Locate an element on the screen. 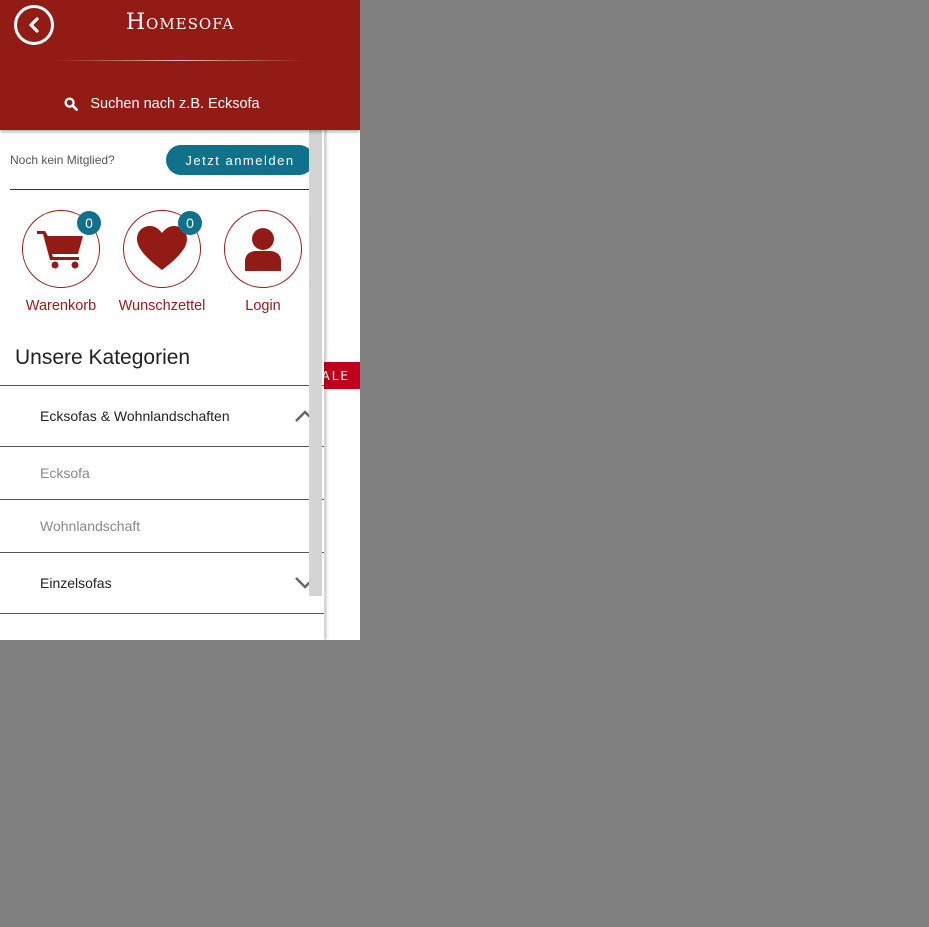  quick-links: 0 Warenkorb 0 Wunschzettel Login is located at coordinates (162, 265).